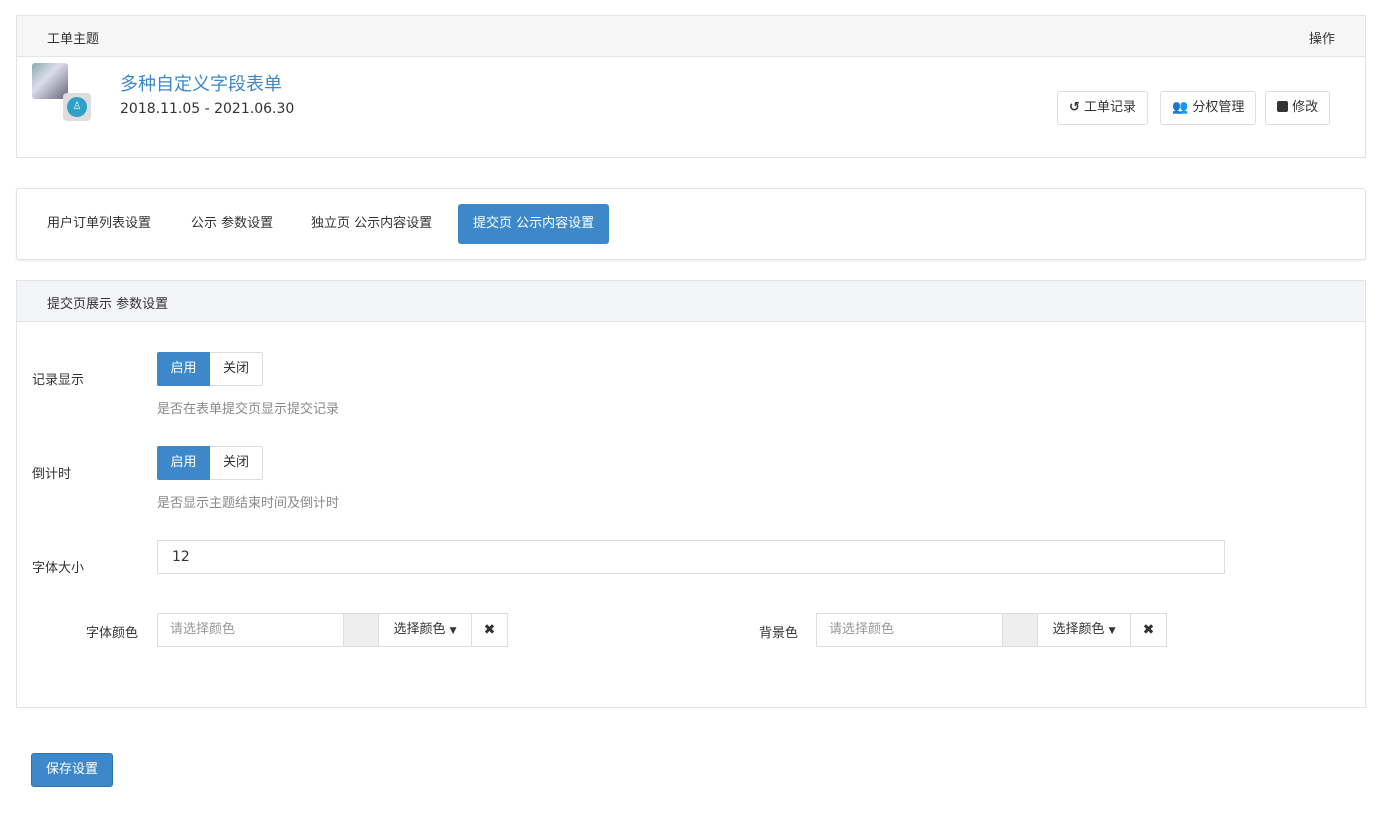 This screenshot has height=819, width=1382. I want to click on countdown-label: 倒计时, so click(52, 474).